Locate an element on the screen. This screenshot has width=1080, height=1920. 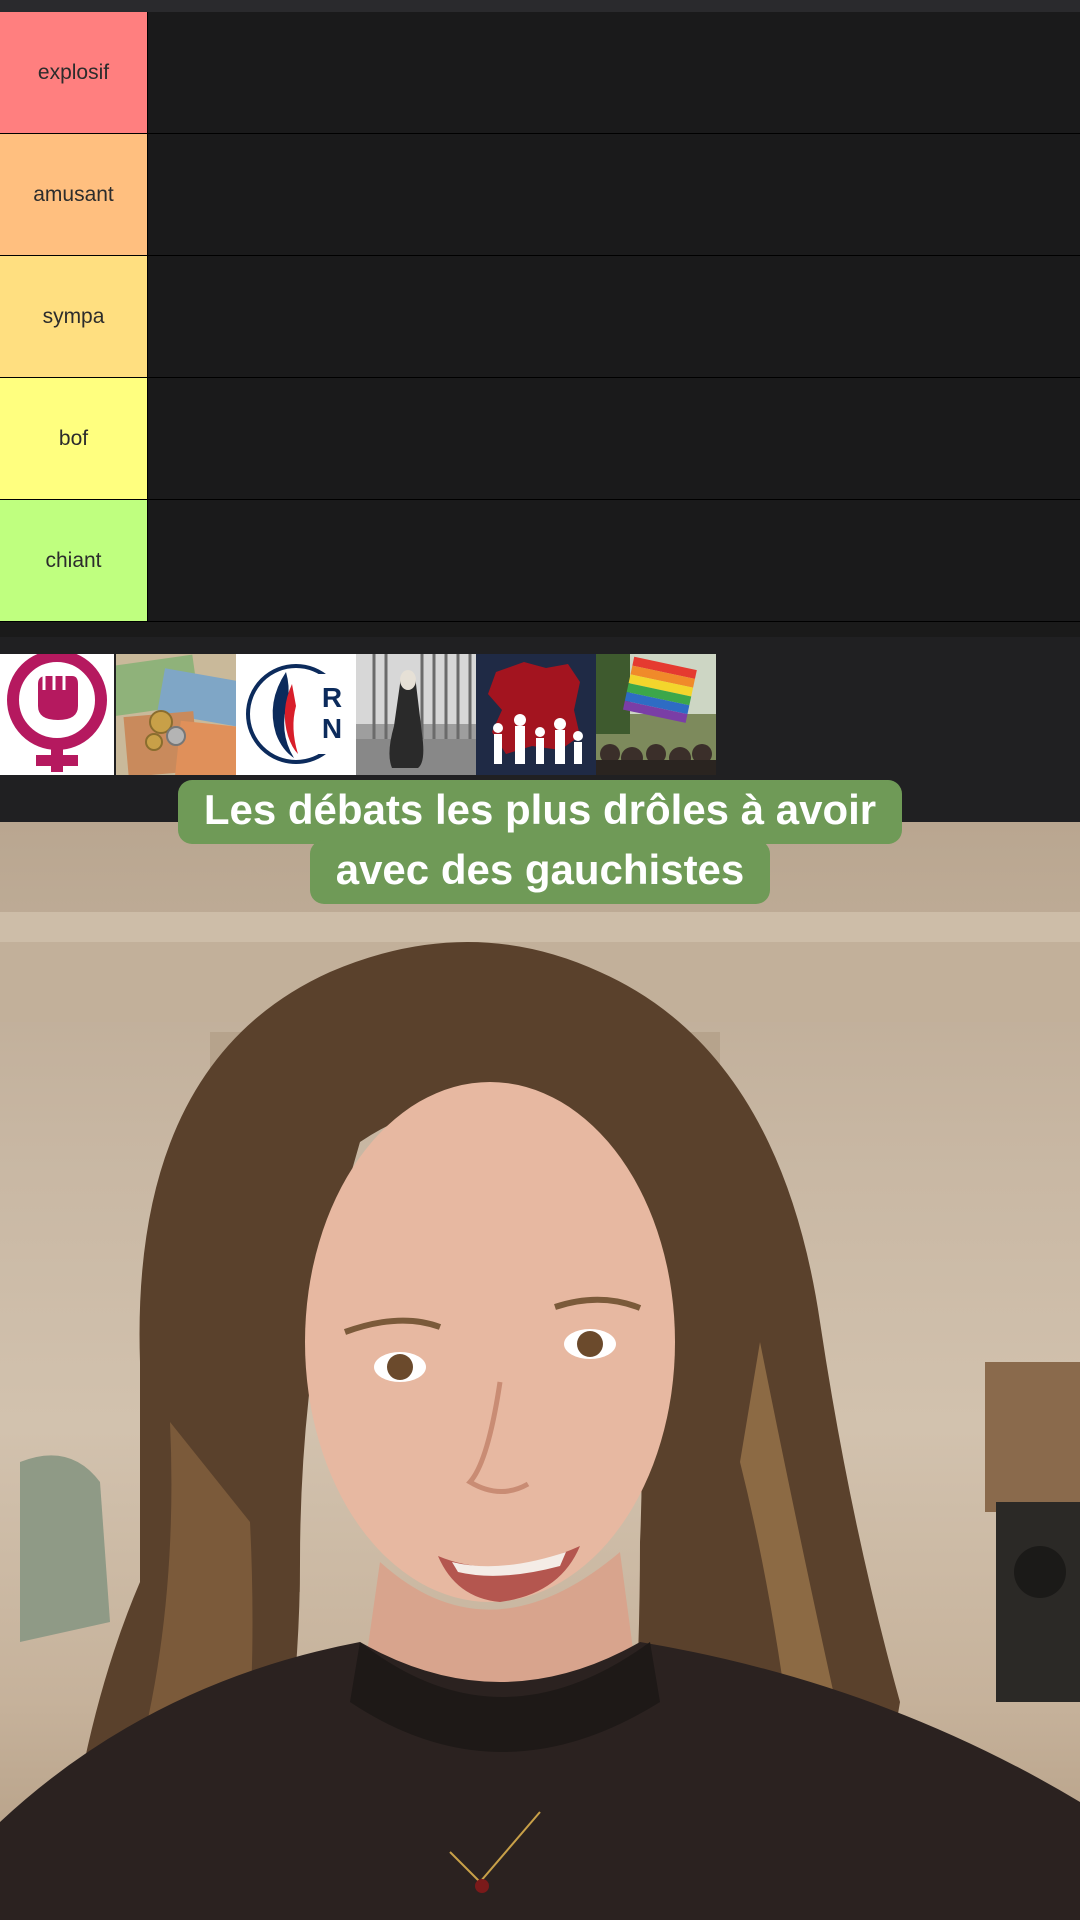
tier-row-amusant: amusant is located at coordinates (540, 195).